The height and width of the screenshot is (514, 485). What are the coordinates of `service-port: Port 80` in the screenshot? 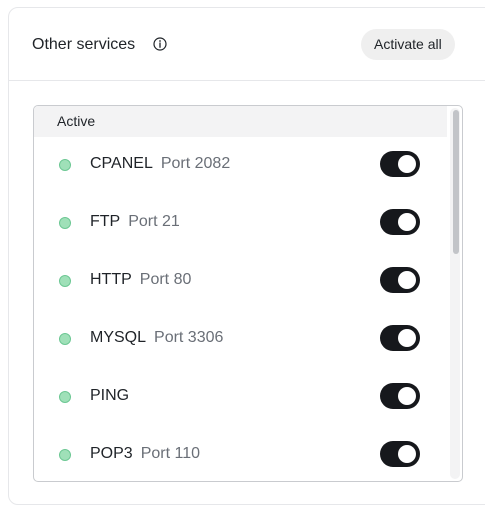 It's located at (165, 279).